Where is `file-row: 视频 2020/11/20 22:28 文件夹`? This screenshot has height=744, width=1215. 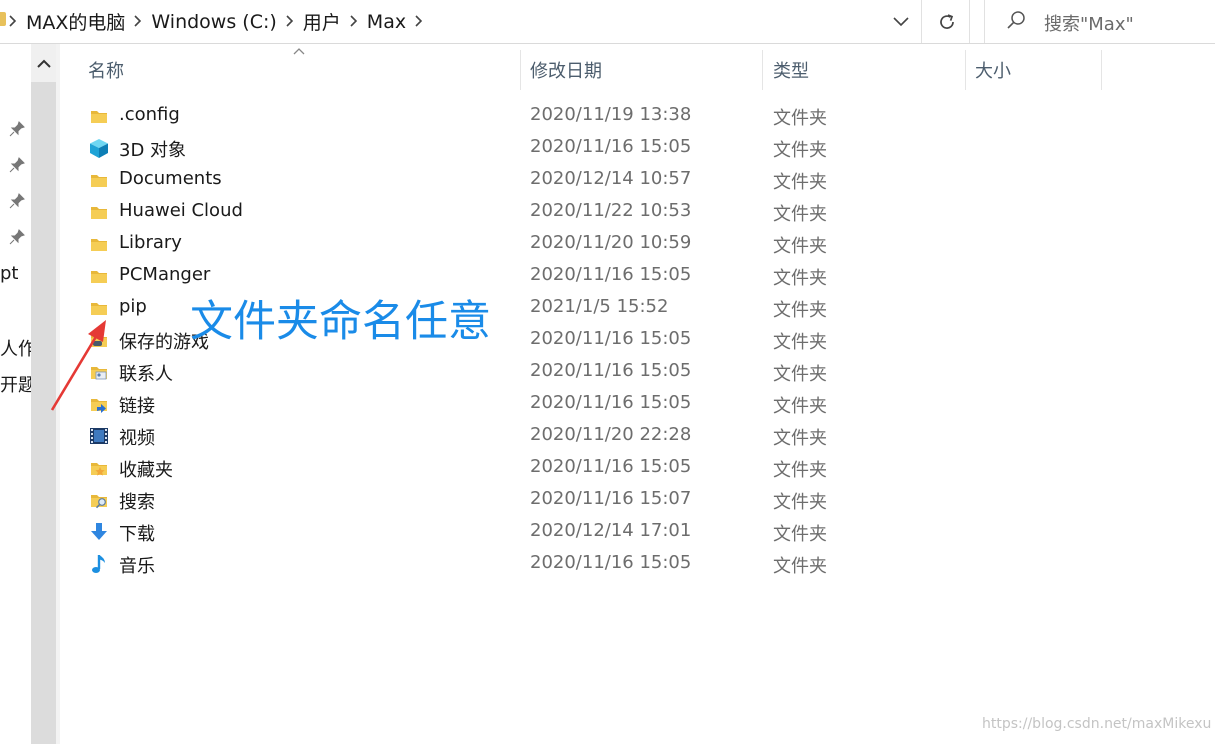
file-row: 视频 2020/11/20 22:28 文件夹 is located at coordinates (592, 436).